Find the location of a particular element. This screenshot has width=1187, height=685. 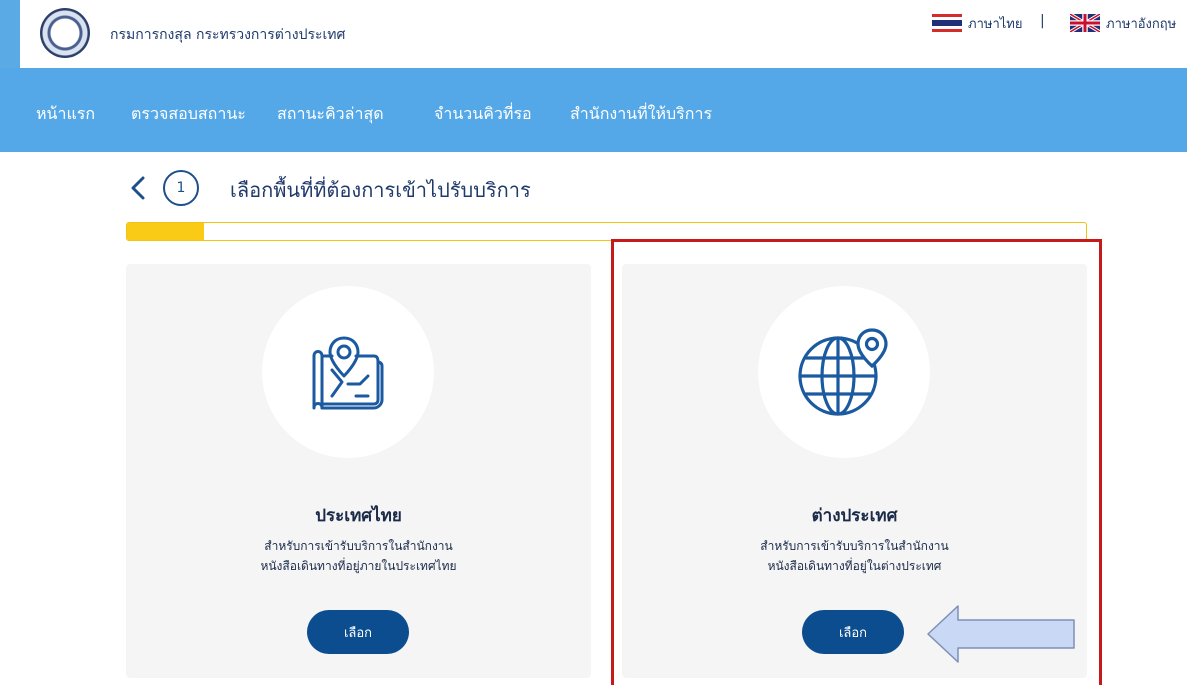

card-description-line: หนังสือเดินทางที่อยู่ภายในประเทศไทย is located at coordinates (358, 566).